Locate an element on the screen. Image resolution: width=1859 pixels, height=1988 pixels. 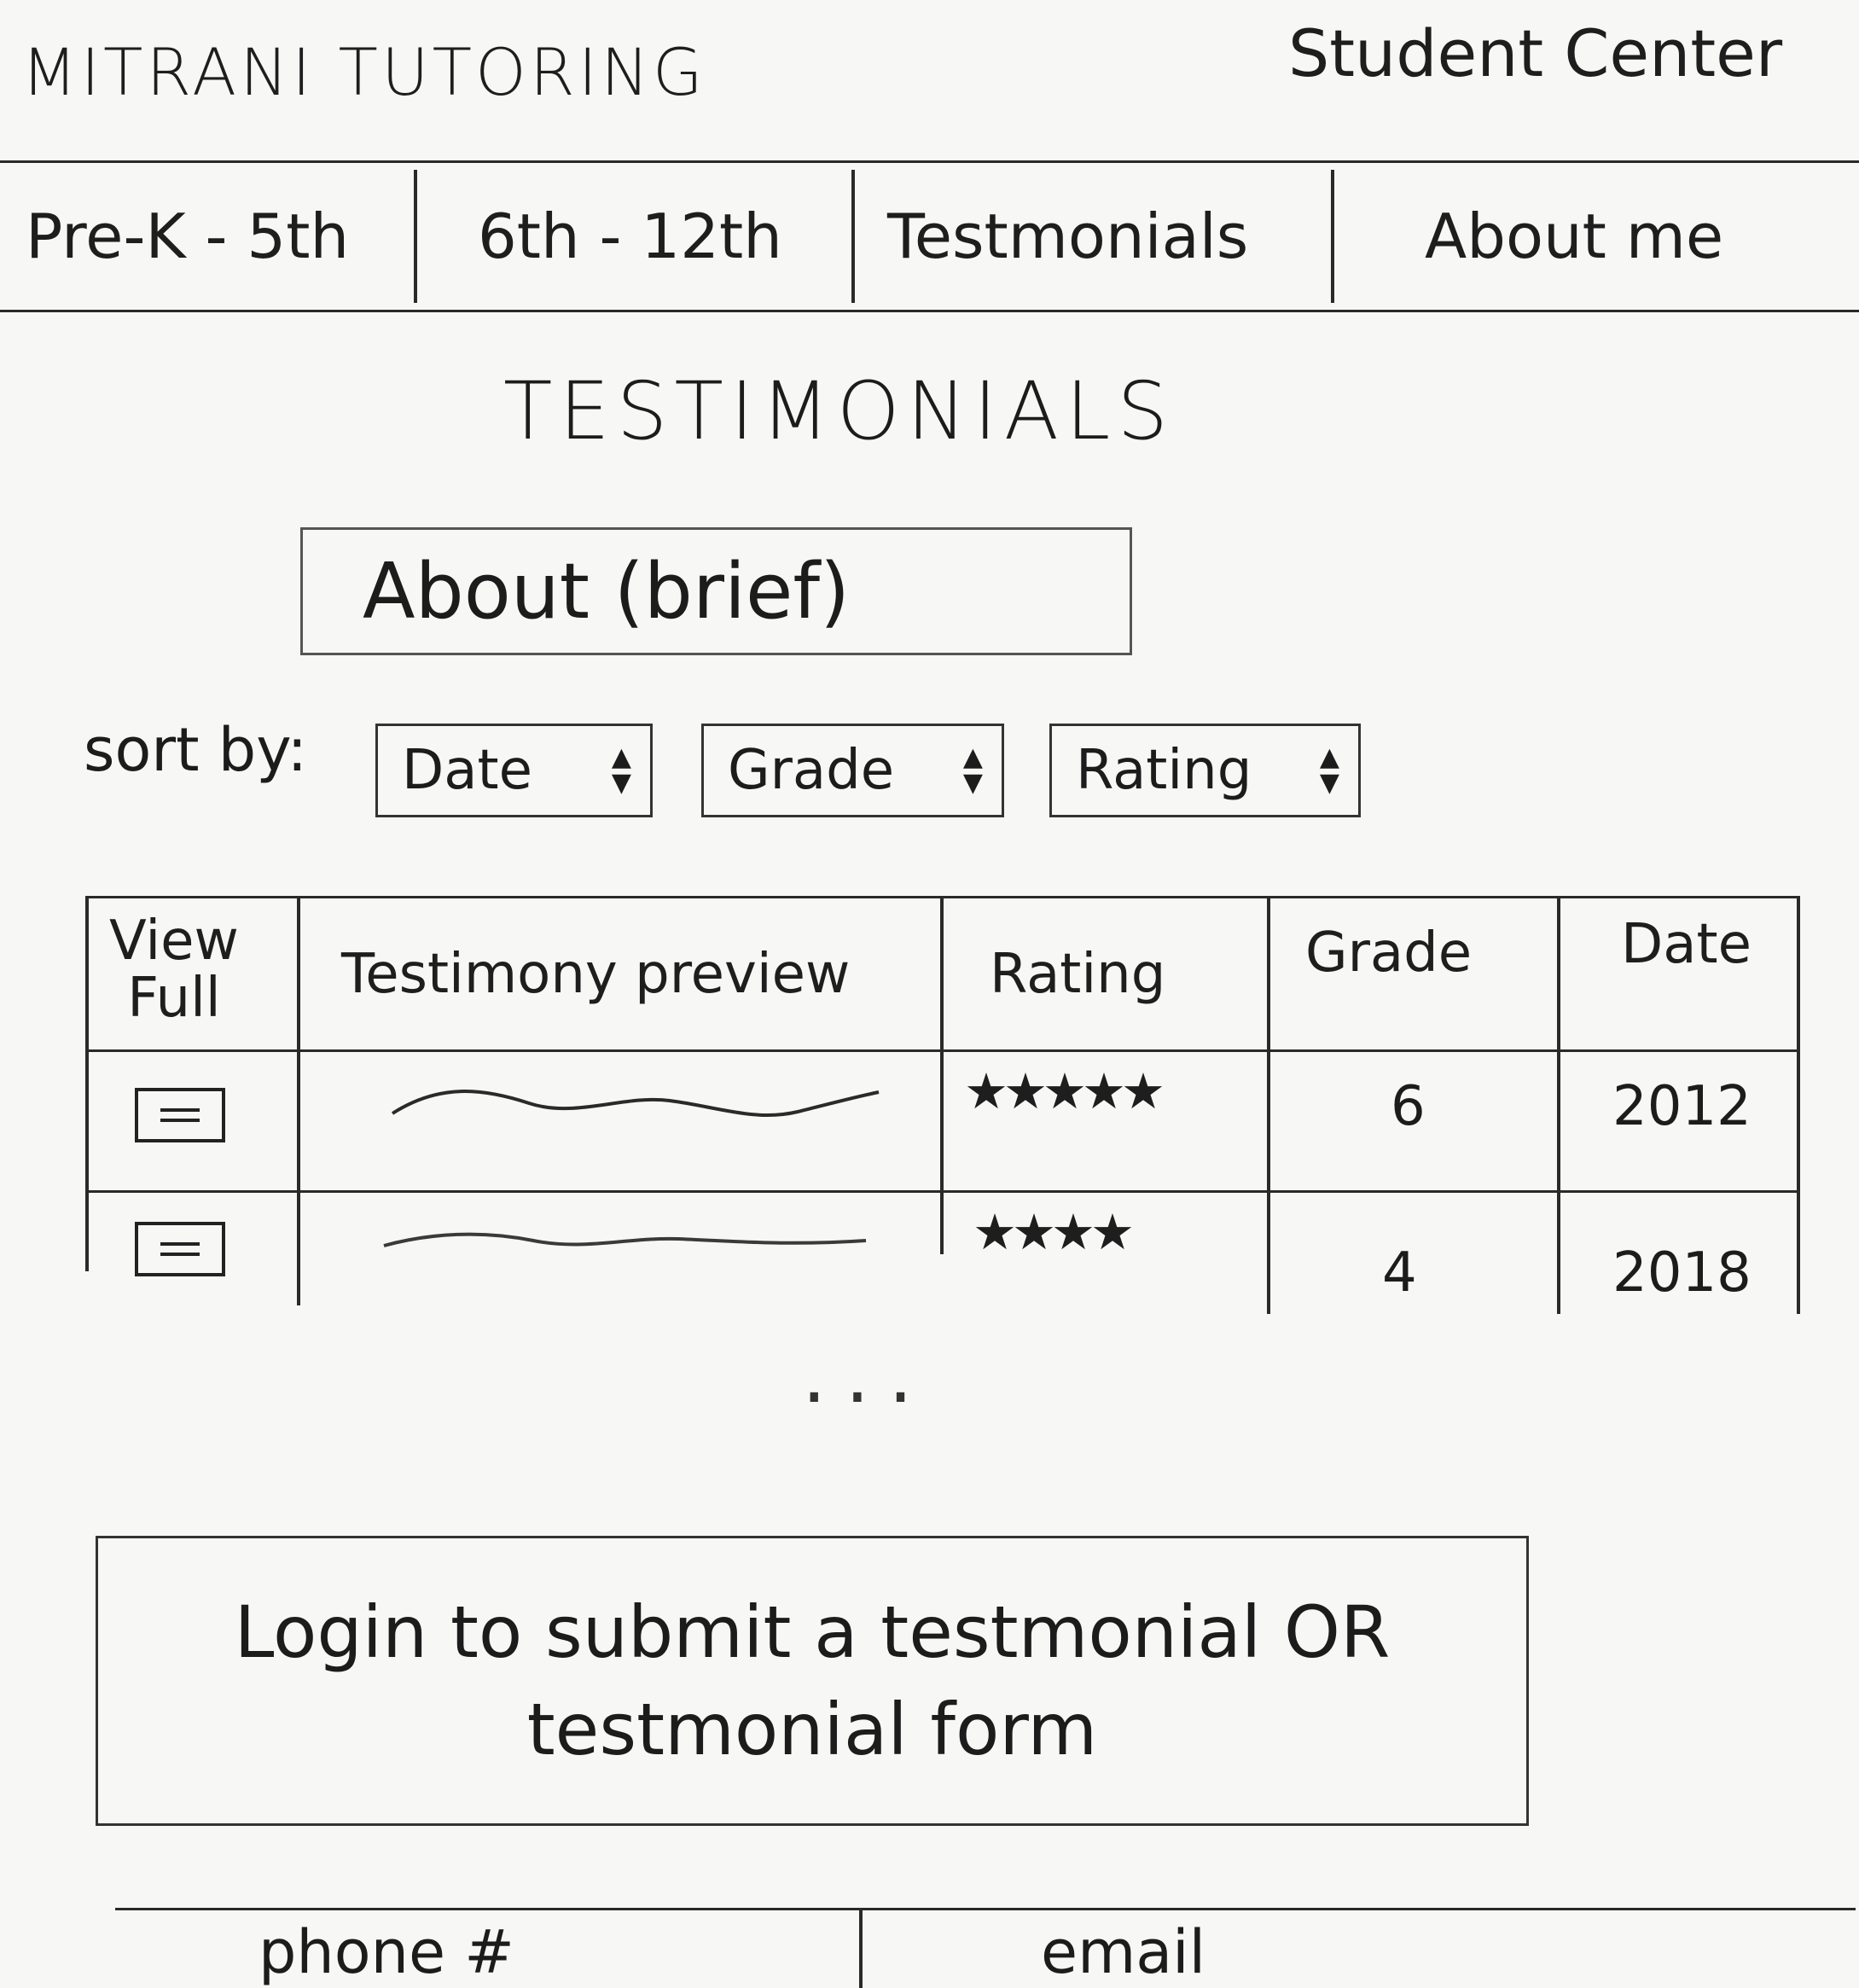
rating-stars: ★★★★★ is located at coordinates (1064, 1091).